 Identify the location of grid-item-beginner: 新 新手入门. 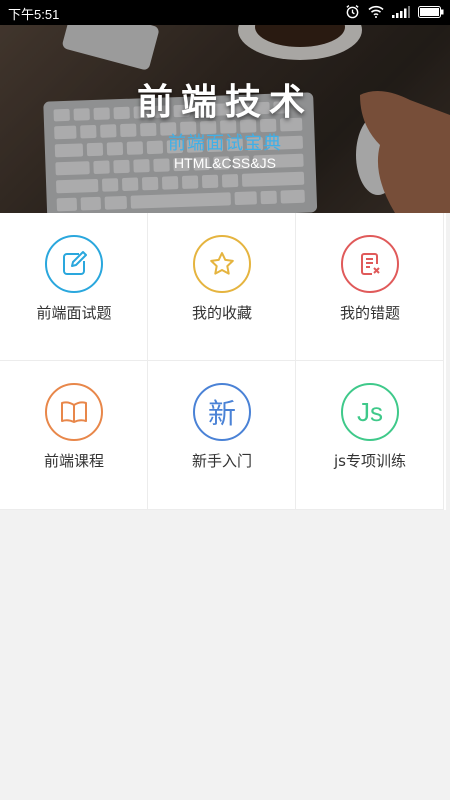
(222, 435).